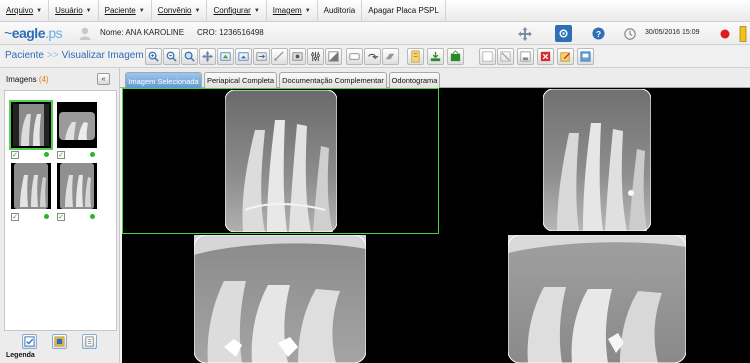 Image resolution: width=750 pixels, height=363 pixels. I want to click on logo-main: eagle, so click(28, 33).